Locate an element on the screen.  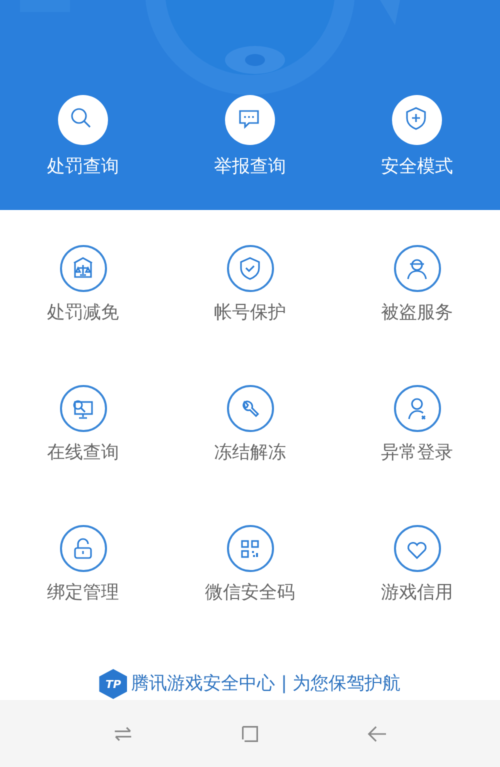
service-label: 游戏信用 is located at coordinates (417, 593).